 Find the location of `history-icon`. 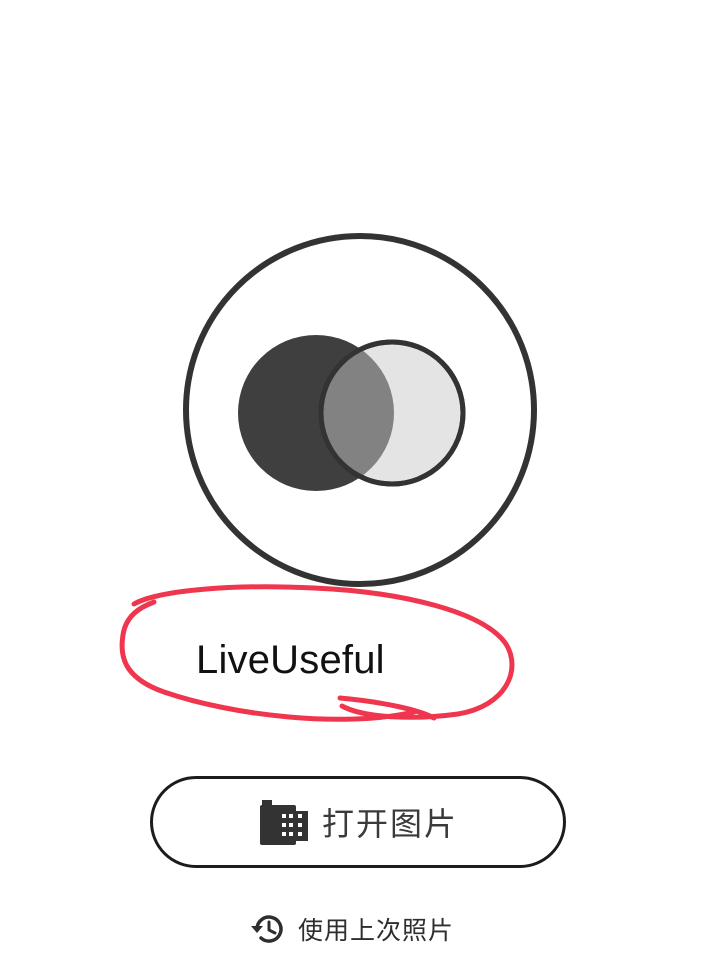

history-icon is located at coordinates (267, 929).